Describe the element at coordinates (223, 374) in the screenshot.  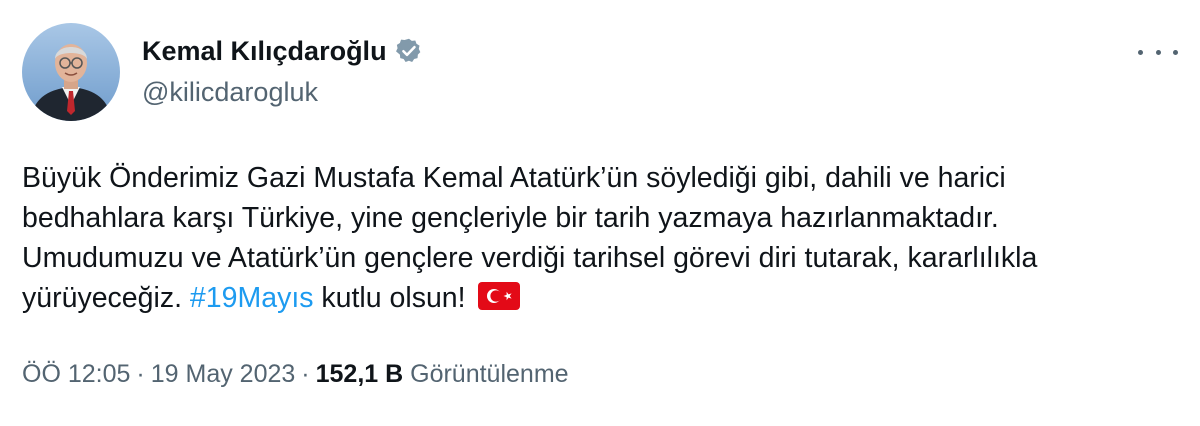
I see `tweet-date: 19 May 2023` at that location.